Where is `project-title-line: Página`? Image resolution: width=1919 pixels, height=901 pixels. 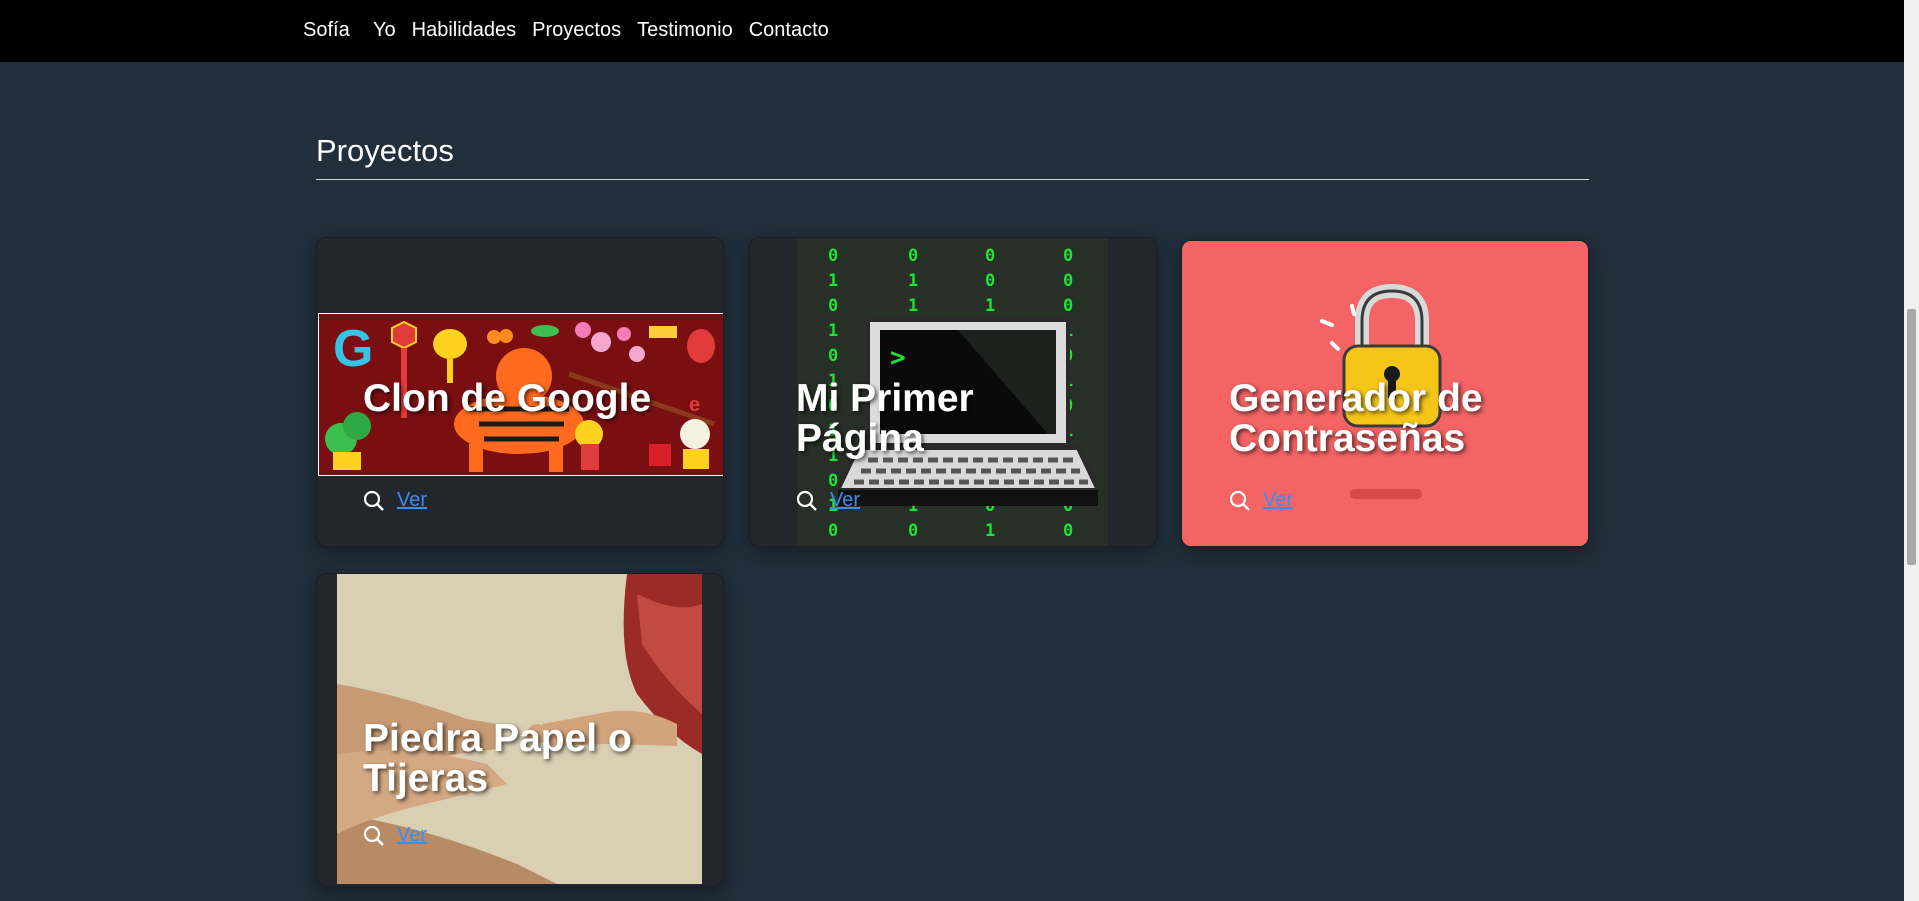
project-title-line: Página is located at coordinates (860, 438).